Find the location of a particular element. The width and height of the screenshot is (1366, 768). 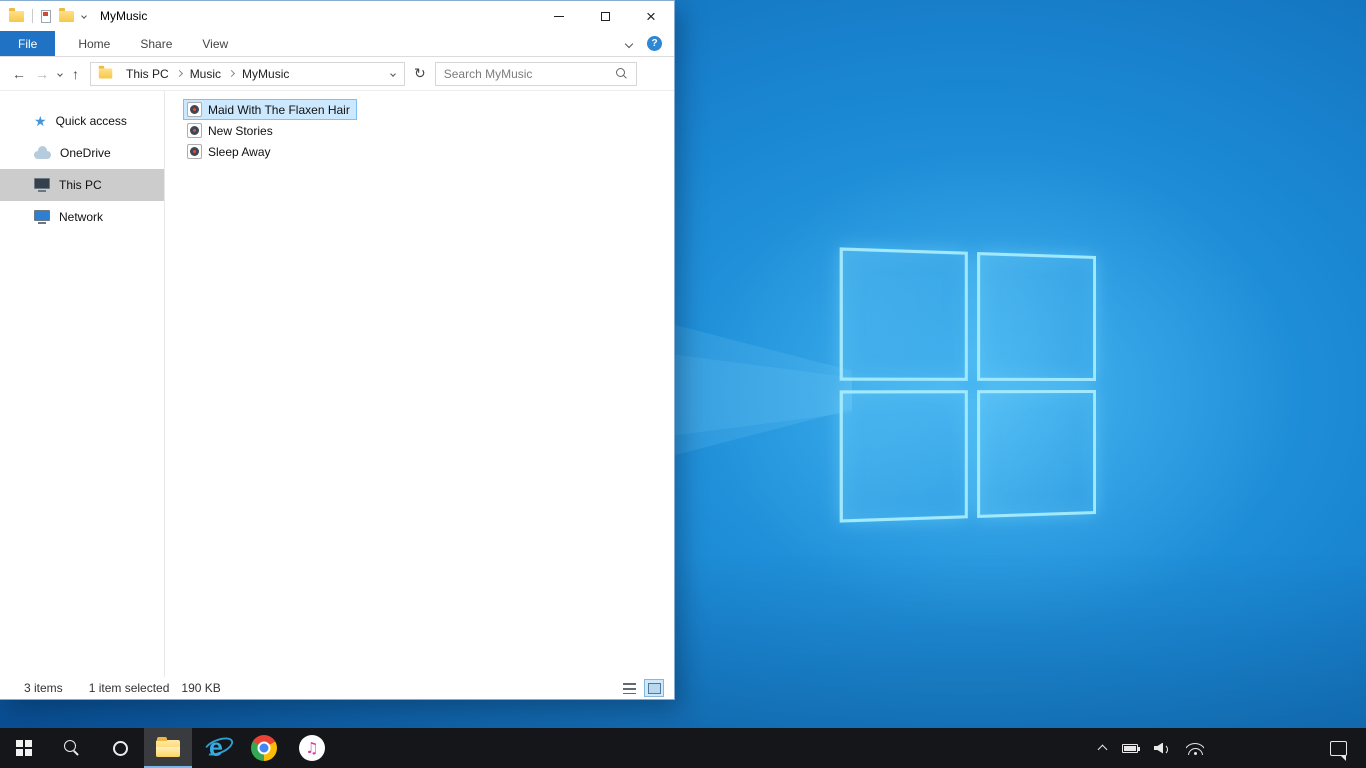

internet-explorer-button: e is located at coordinates (216, 748).